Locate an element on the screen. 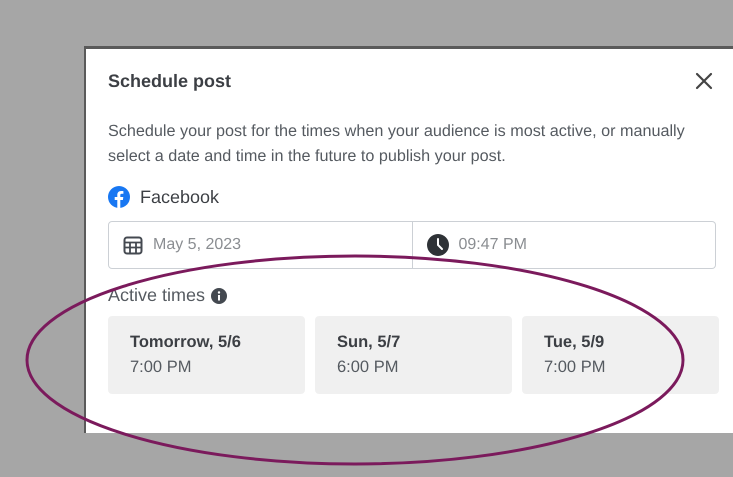 Image resolution: width=733 pixels, height=477 pixels. description: Schedule your post for the times when your audience is most active, or manually select a date and time in the future to publish your post. is located at coordinates (397, 144).